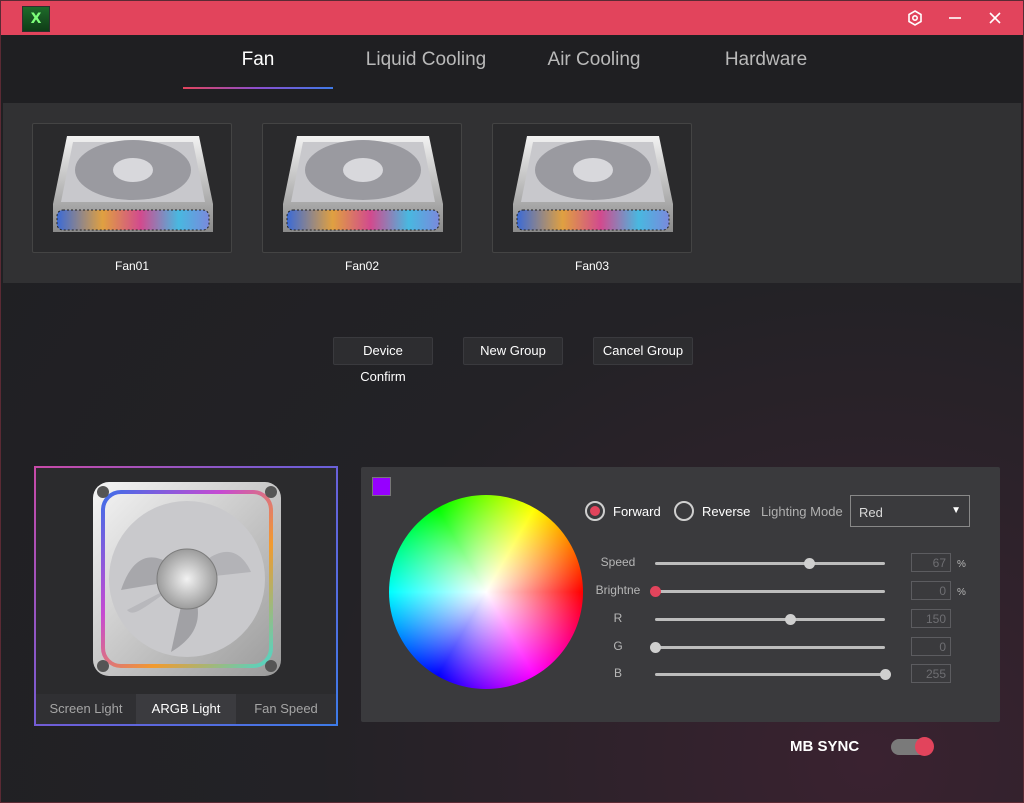 The width and height of the screenshot is (1024, 803). I want to click on forward-label: Forward, so click(637, 511).